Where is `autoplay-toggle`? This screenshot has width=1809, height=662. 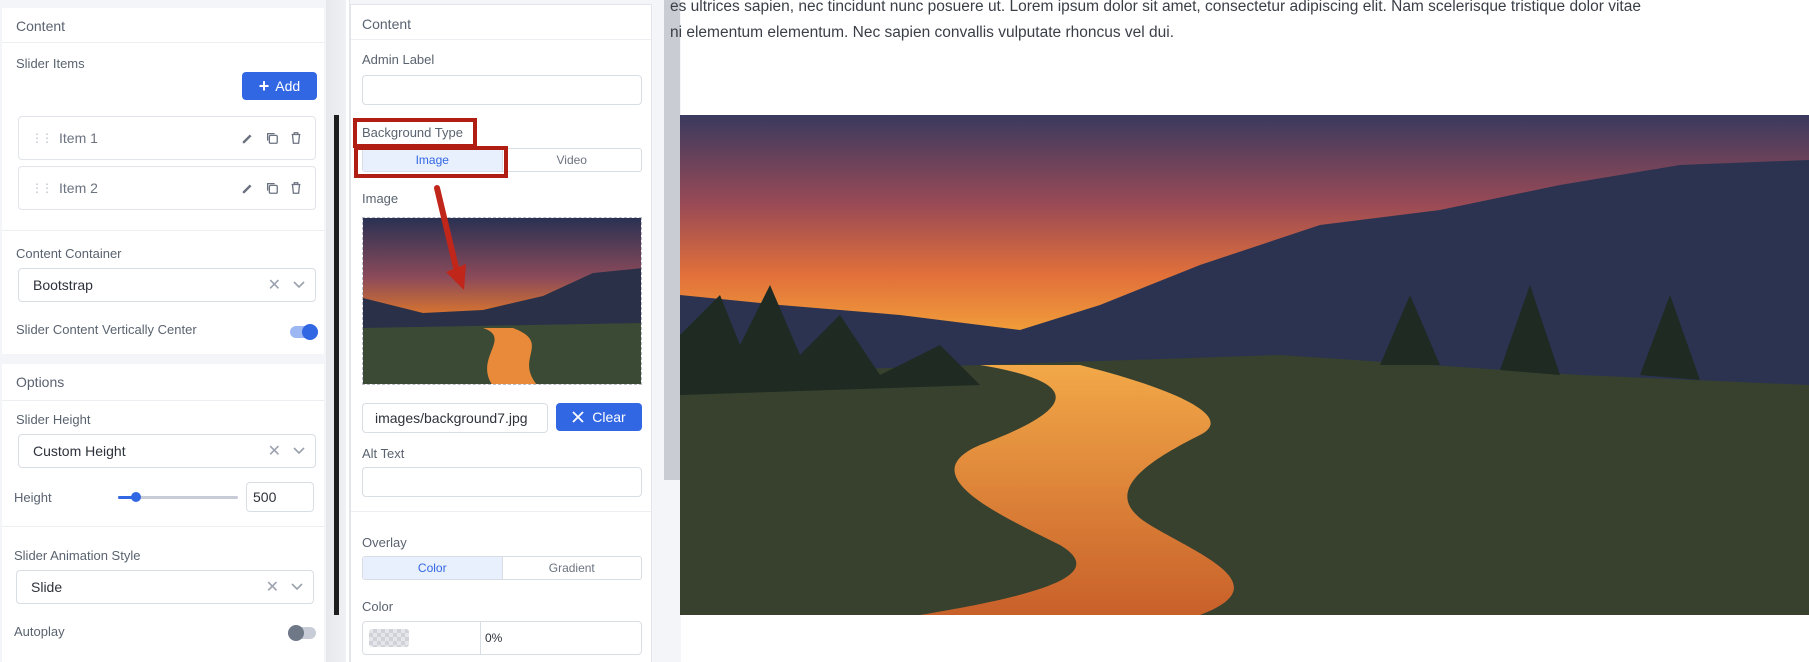 autoplay-toggle is located at coordinates (302, 633).